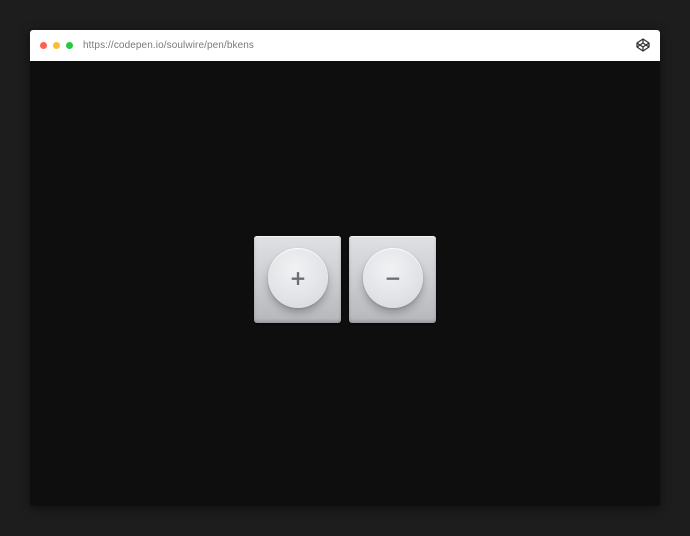  What do you see at coordinates (169, 45) in the screenshot?
I see `url-text: https://codepen.io/soulwire/pen/bkens` at bounding box center [169, 45].